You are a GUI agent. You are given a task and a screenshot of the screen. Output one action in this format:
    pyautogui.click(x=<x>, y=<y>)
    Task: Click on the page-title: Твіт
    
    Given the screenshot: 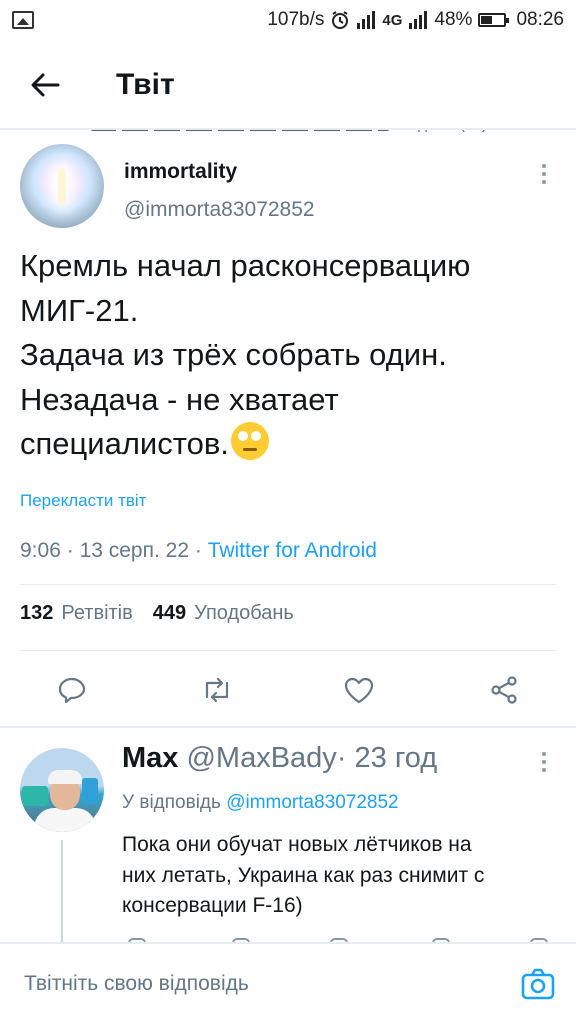 What is the action you would take?
    pyautogui.click(x=145, y=84)
    